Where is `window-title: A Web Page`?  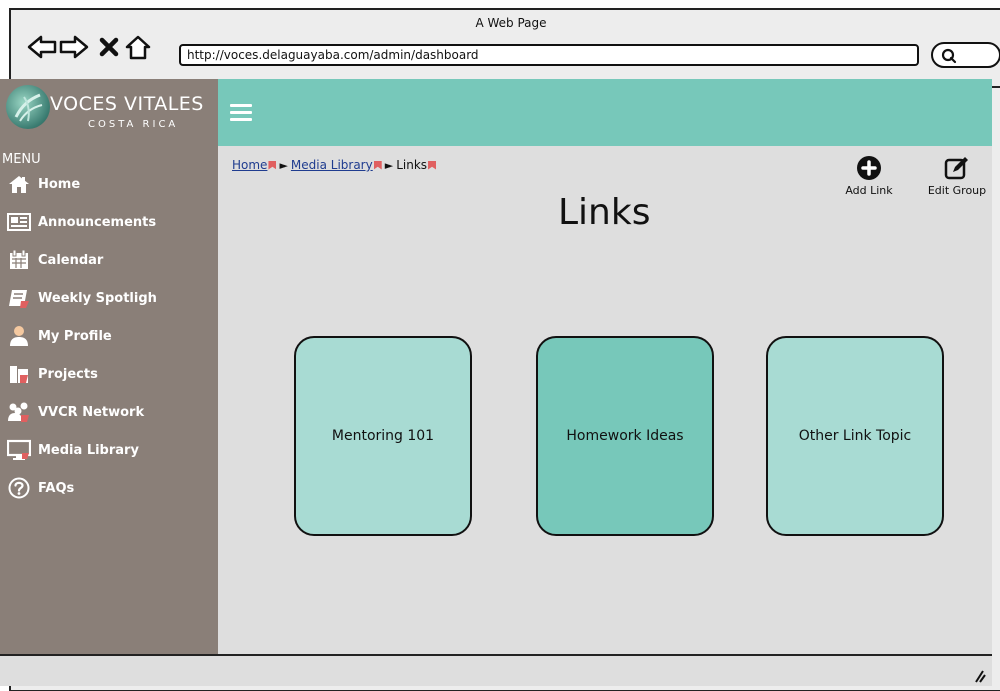 window-title: A Web Page is located at coordinates (511, 23).